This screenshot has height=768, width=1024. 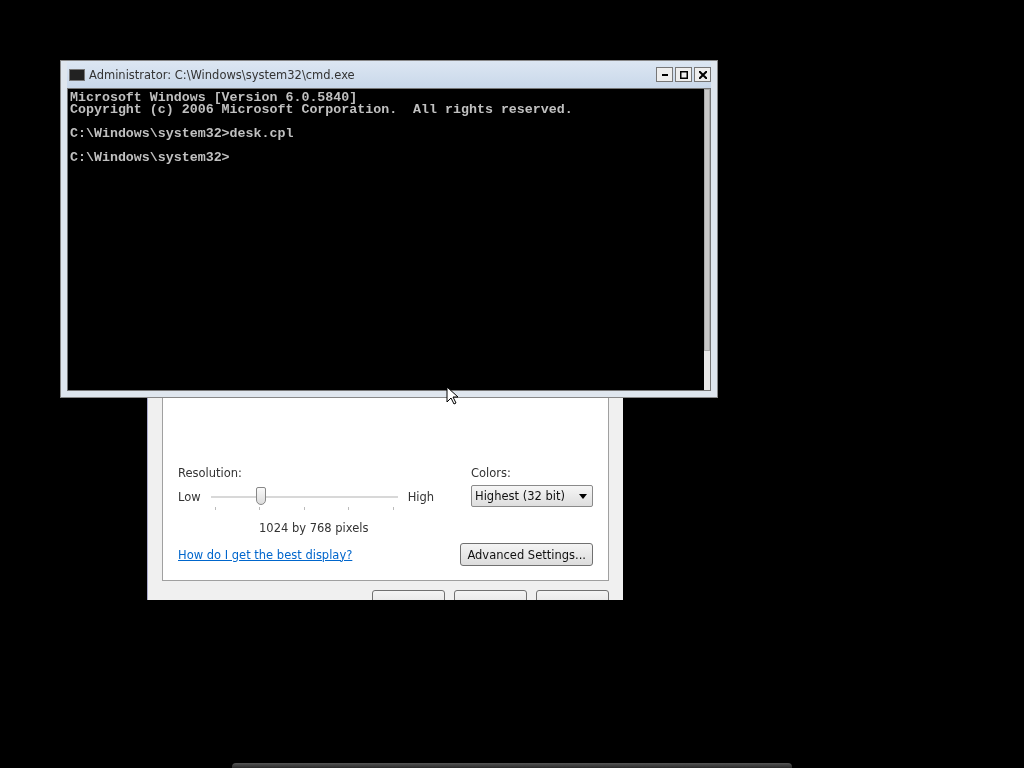 I want to click on close-icon, so click(x=702, y=74).